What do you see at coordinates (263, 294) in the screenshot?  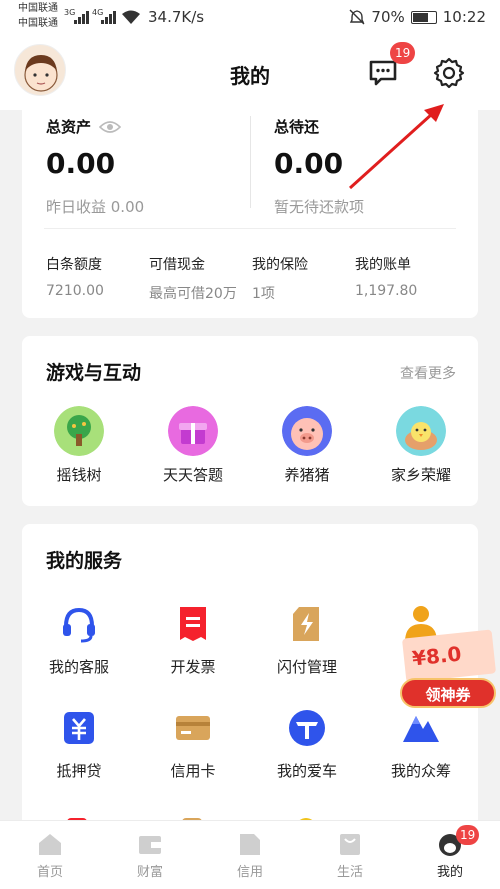 I see `stat-value: 1项` at bounding box center [263, 294].